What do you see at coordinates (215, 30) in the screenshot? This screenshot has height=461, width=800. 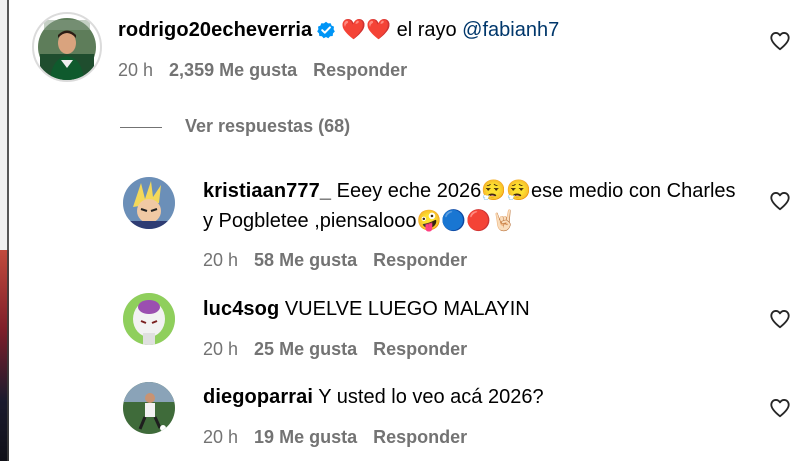 I see `username: rodrigo20echeverria` at bounding box center [215, 30].